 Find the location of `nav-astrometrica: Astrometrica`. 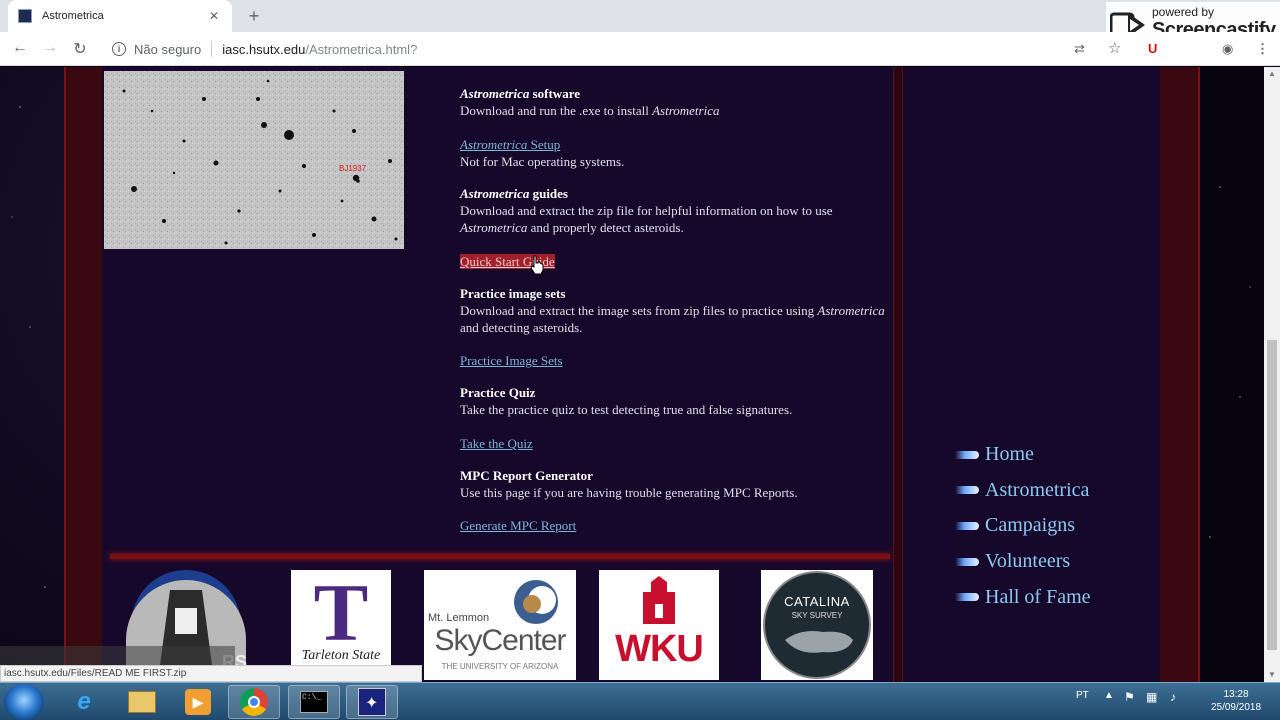

nav-astrometrica: Astrometrica is located at coordinates (1023, 491).